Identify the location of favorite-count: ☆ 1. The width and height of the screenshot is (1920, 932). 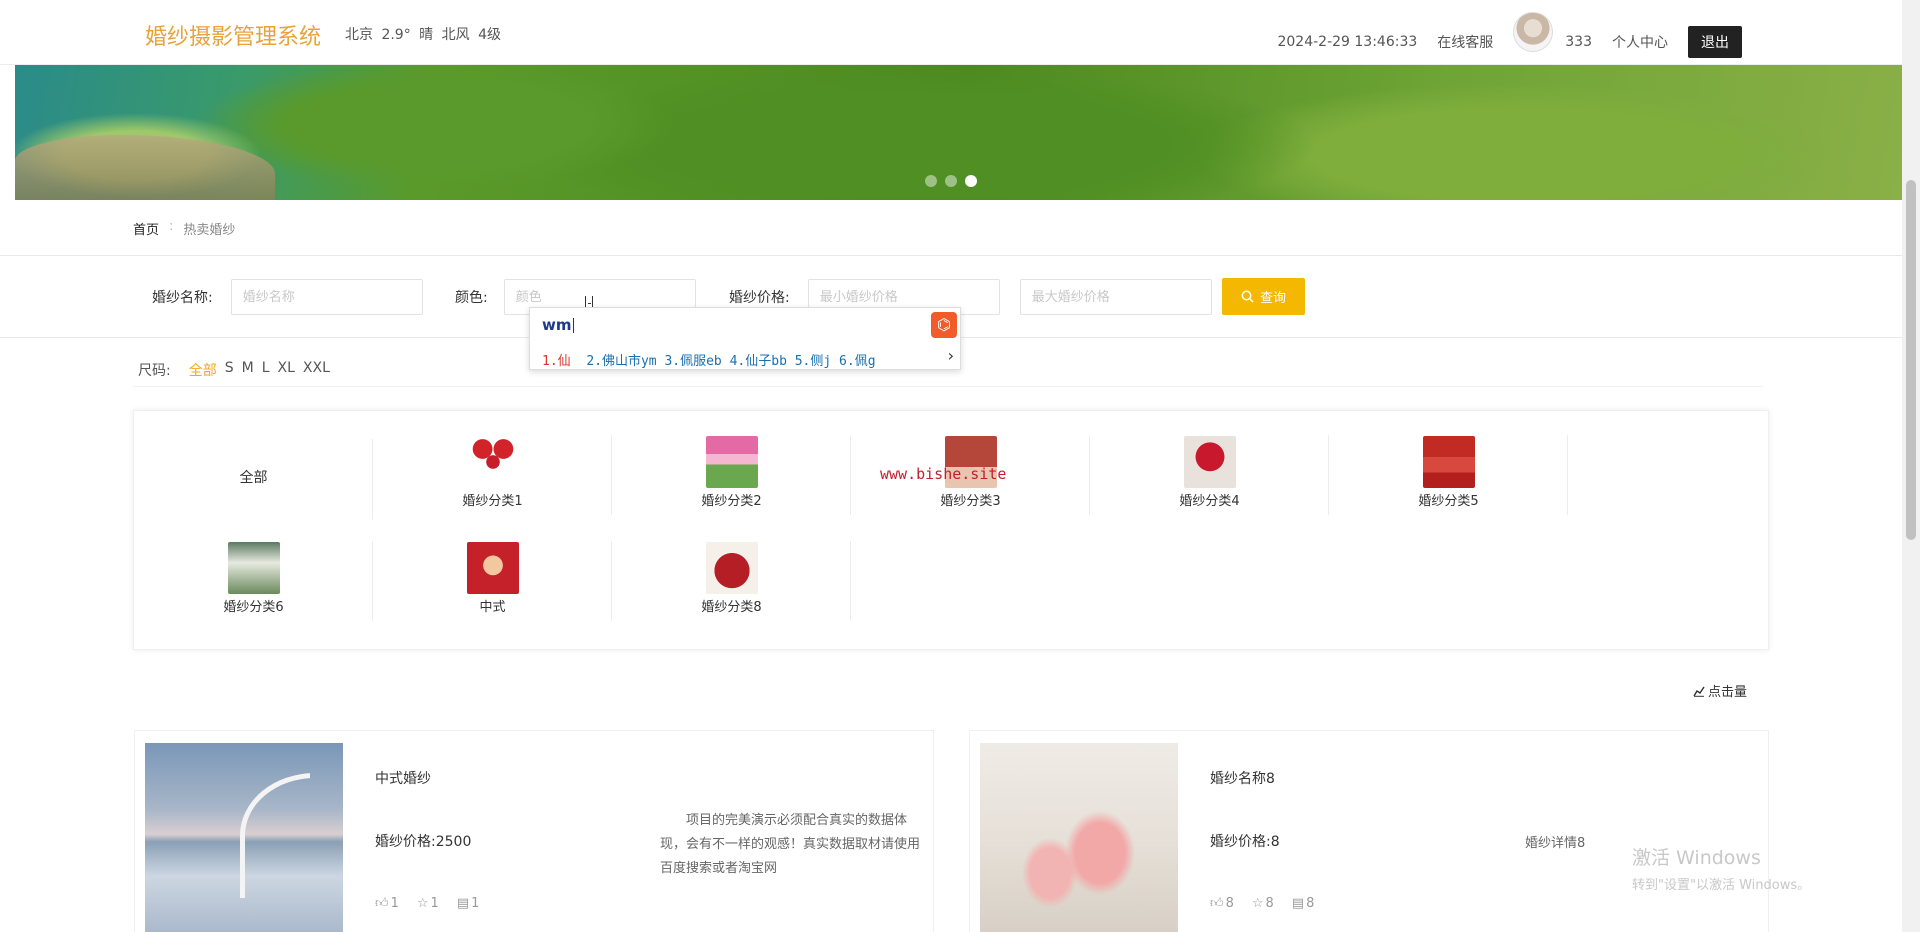
(428, 903).